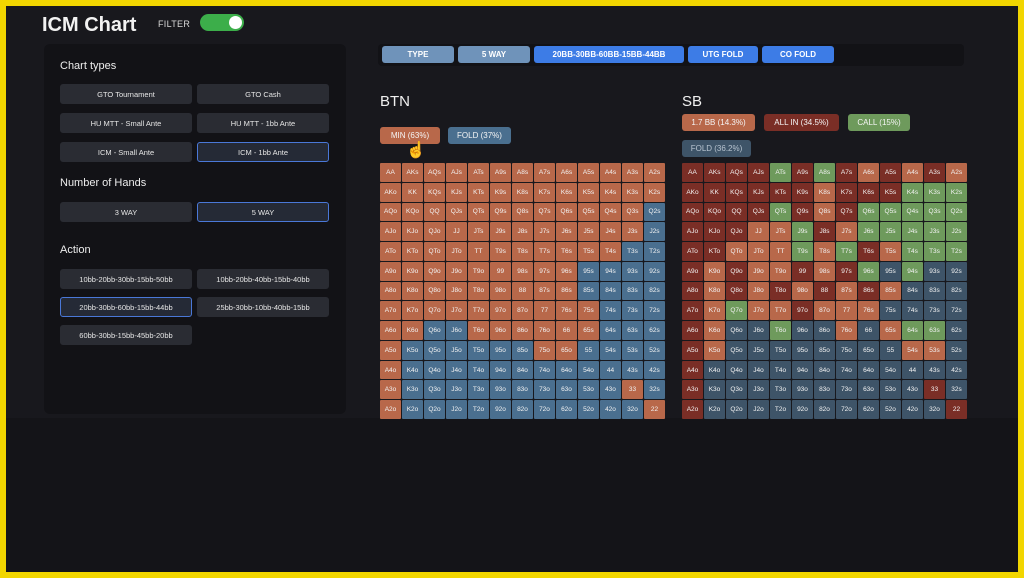 This screenshot has height=578, width=1024. Describe the element at coordinates (824, 390) in the screenshot. I see `hand-cell: 83o` at that location.